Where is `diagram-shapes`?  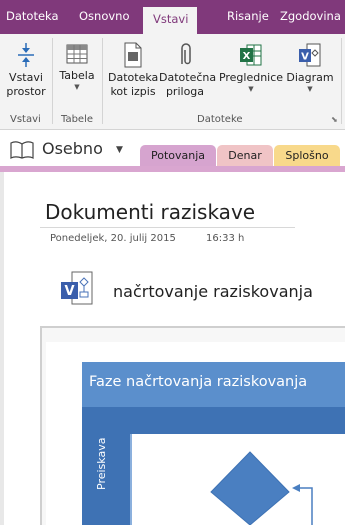
diagram-shapes is located at coordinates (261, 488).